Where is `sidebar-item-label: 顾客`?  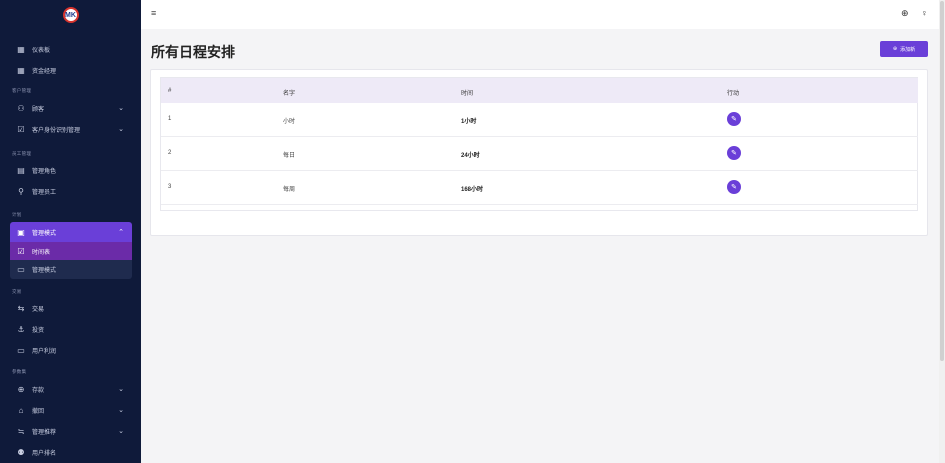 sidebar-item-label: 顾客 is located at coordinates (38, 109).